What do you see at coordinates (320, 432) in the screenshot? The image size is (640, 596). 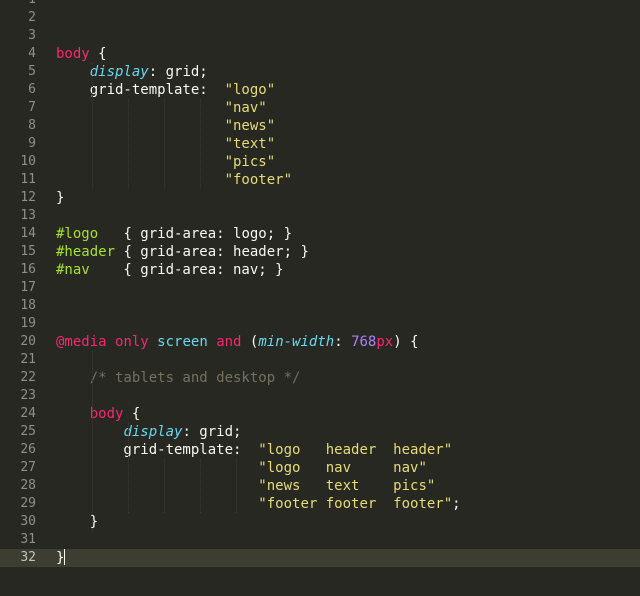 I see `code-line: 25 display: grid;` at bounding box center [320, 432].